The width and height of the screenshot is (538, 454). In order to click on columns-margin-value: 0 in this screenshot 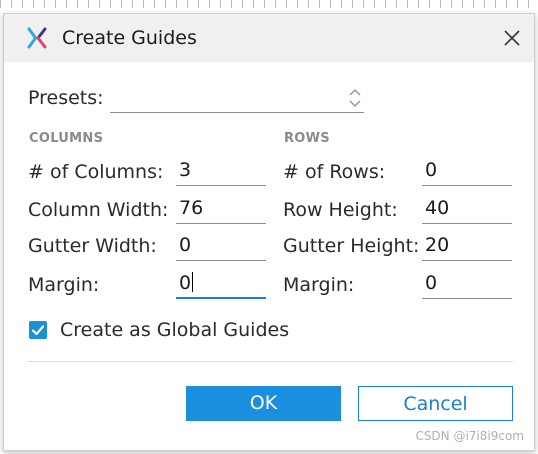, I will do `click(185, 283)`.